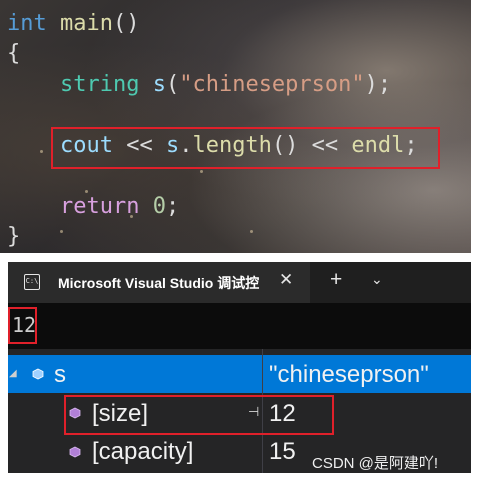 This screenshot has height=481, width=479. What do you see at coordinates (32, 282) in the screenshot?
I see `console-icon: C:\` at bounding box center [32, 282].